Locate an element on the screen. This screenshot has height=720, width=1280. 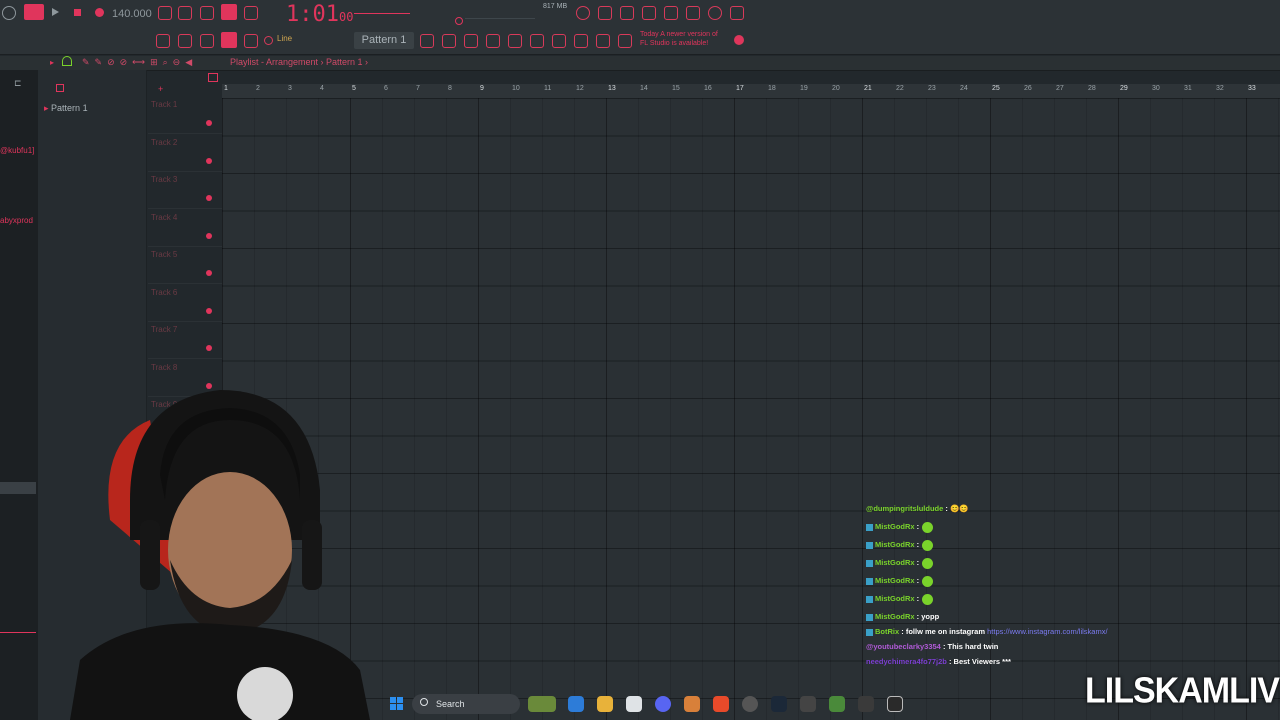
pitch-knob is located at coordinates (459, 21).